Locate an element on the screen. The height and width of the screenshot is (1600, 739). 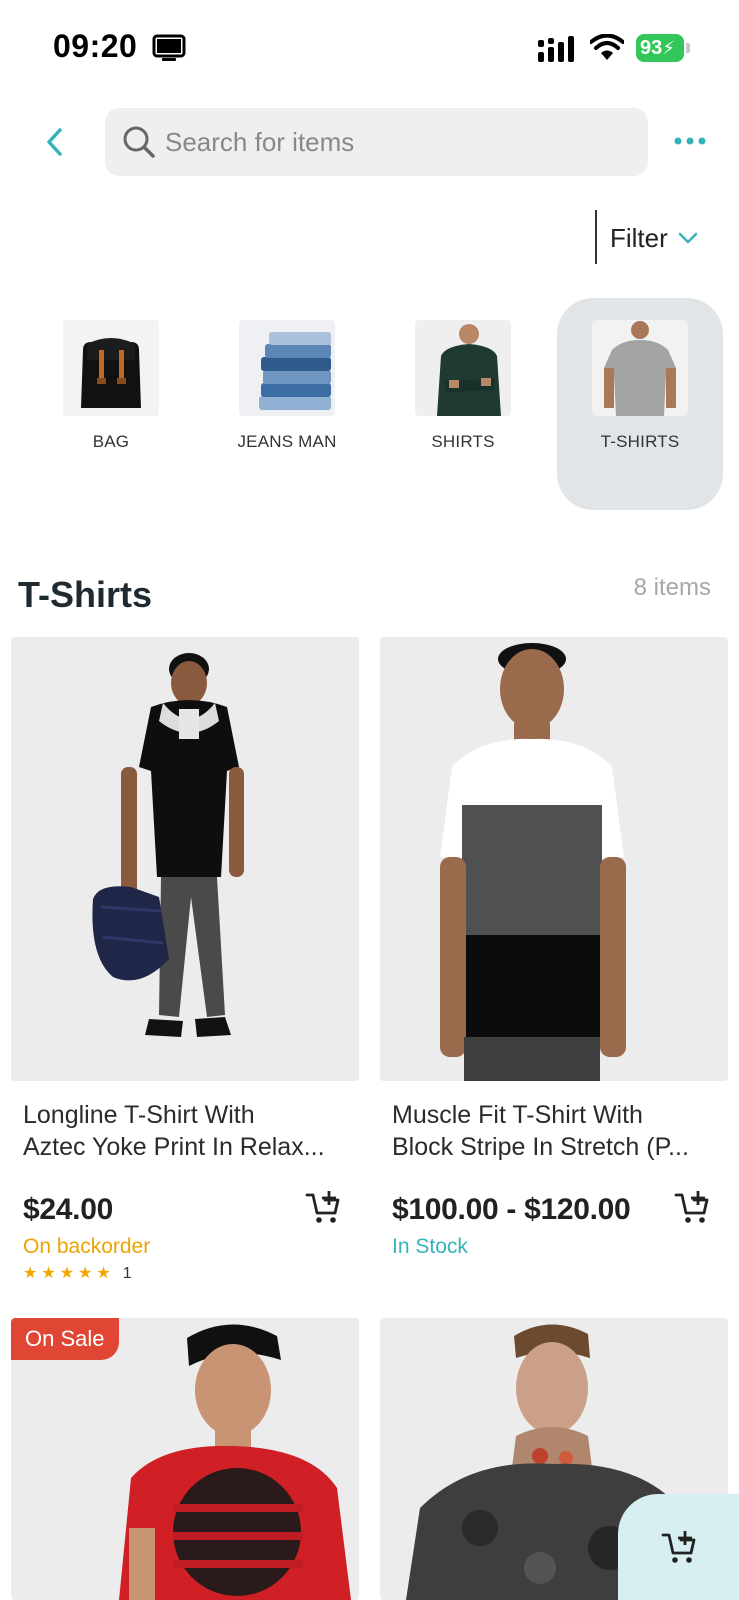
status-time: 09:20 is located at coordinates (95, 46).